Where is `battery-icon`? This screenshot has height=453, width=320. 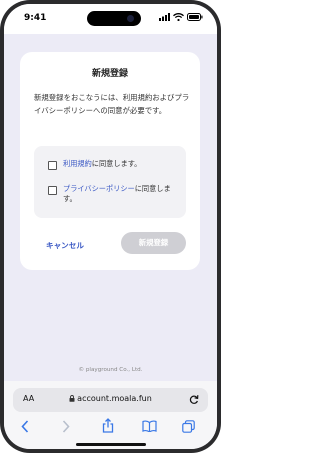 battery-icon is located at coordinates (195, 17).